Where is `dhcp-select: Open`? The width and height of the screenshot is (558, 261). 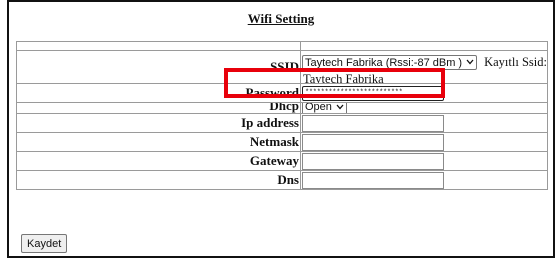 dhcp-select: Open is located at coordinates (324, 108).